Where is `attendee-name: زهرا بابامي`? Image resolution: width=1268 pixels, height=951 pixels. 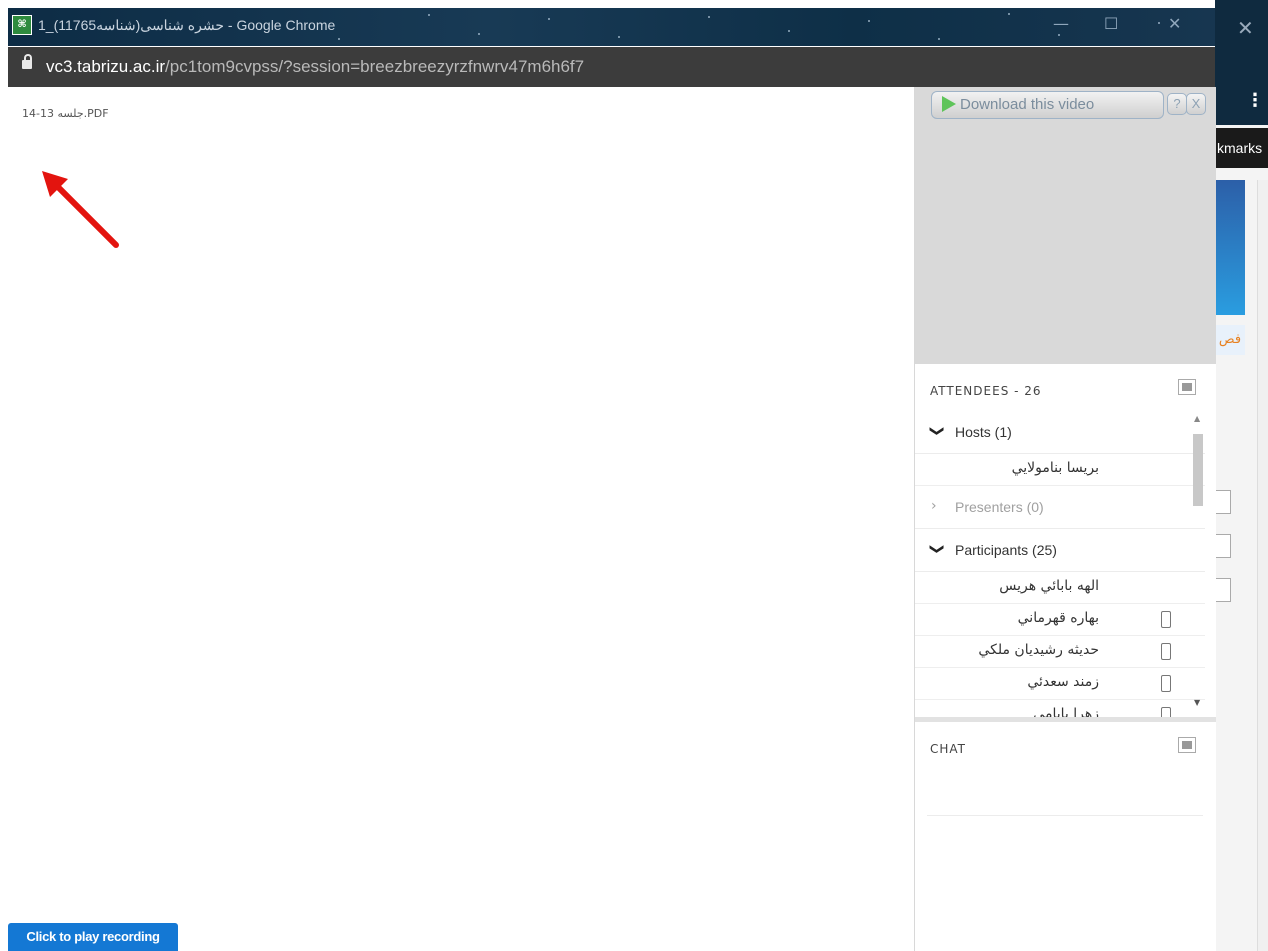 attendee-name: زهرا بابامي is located at coordinates (1066, 711).